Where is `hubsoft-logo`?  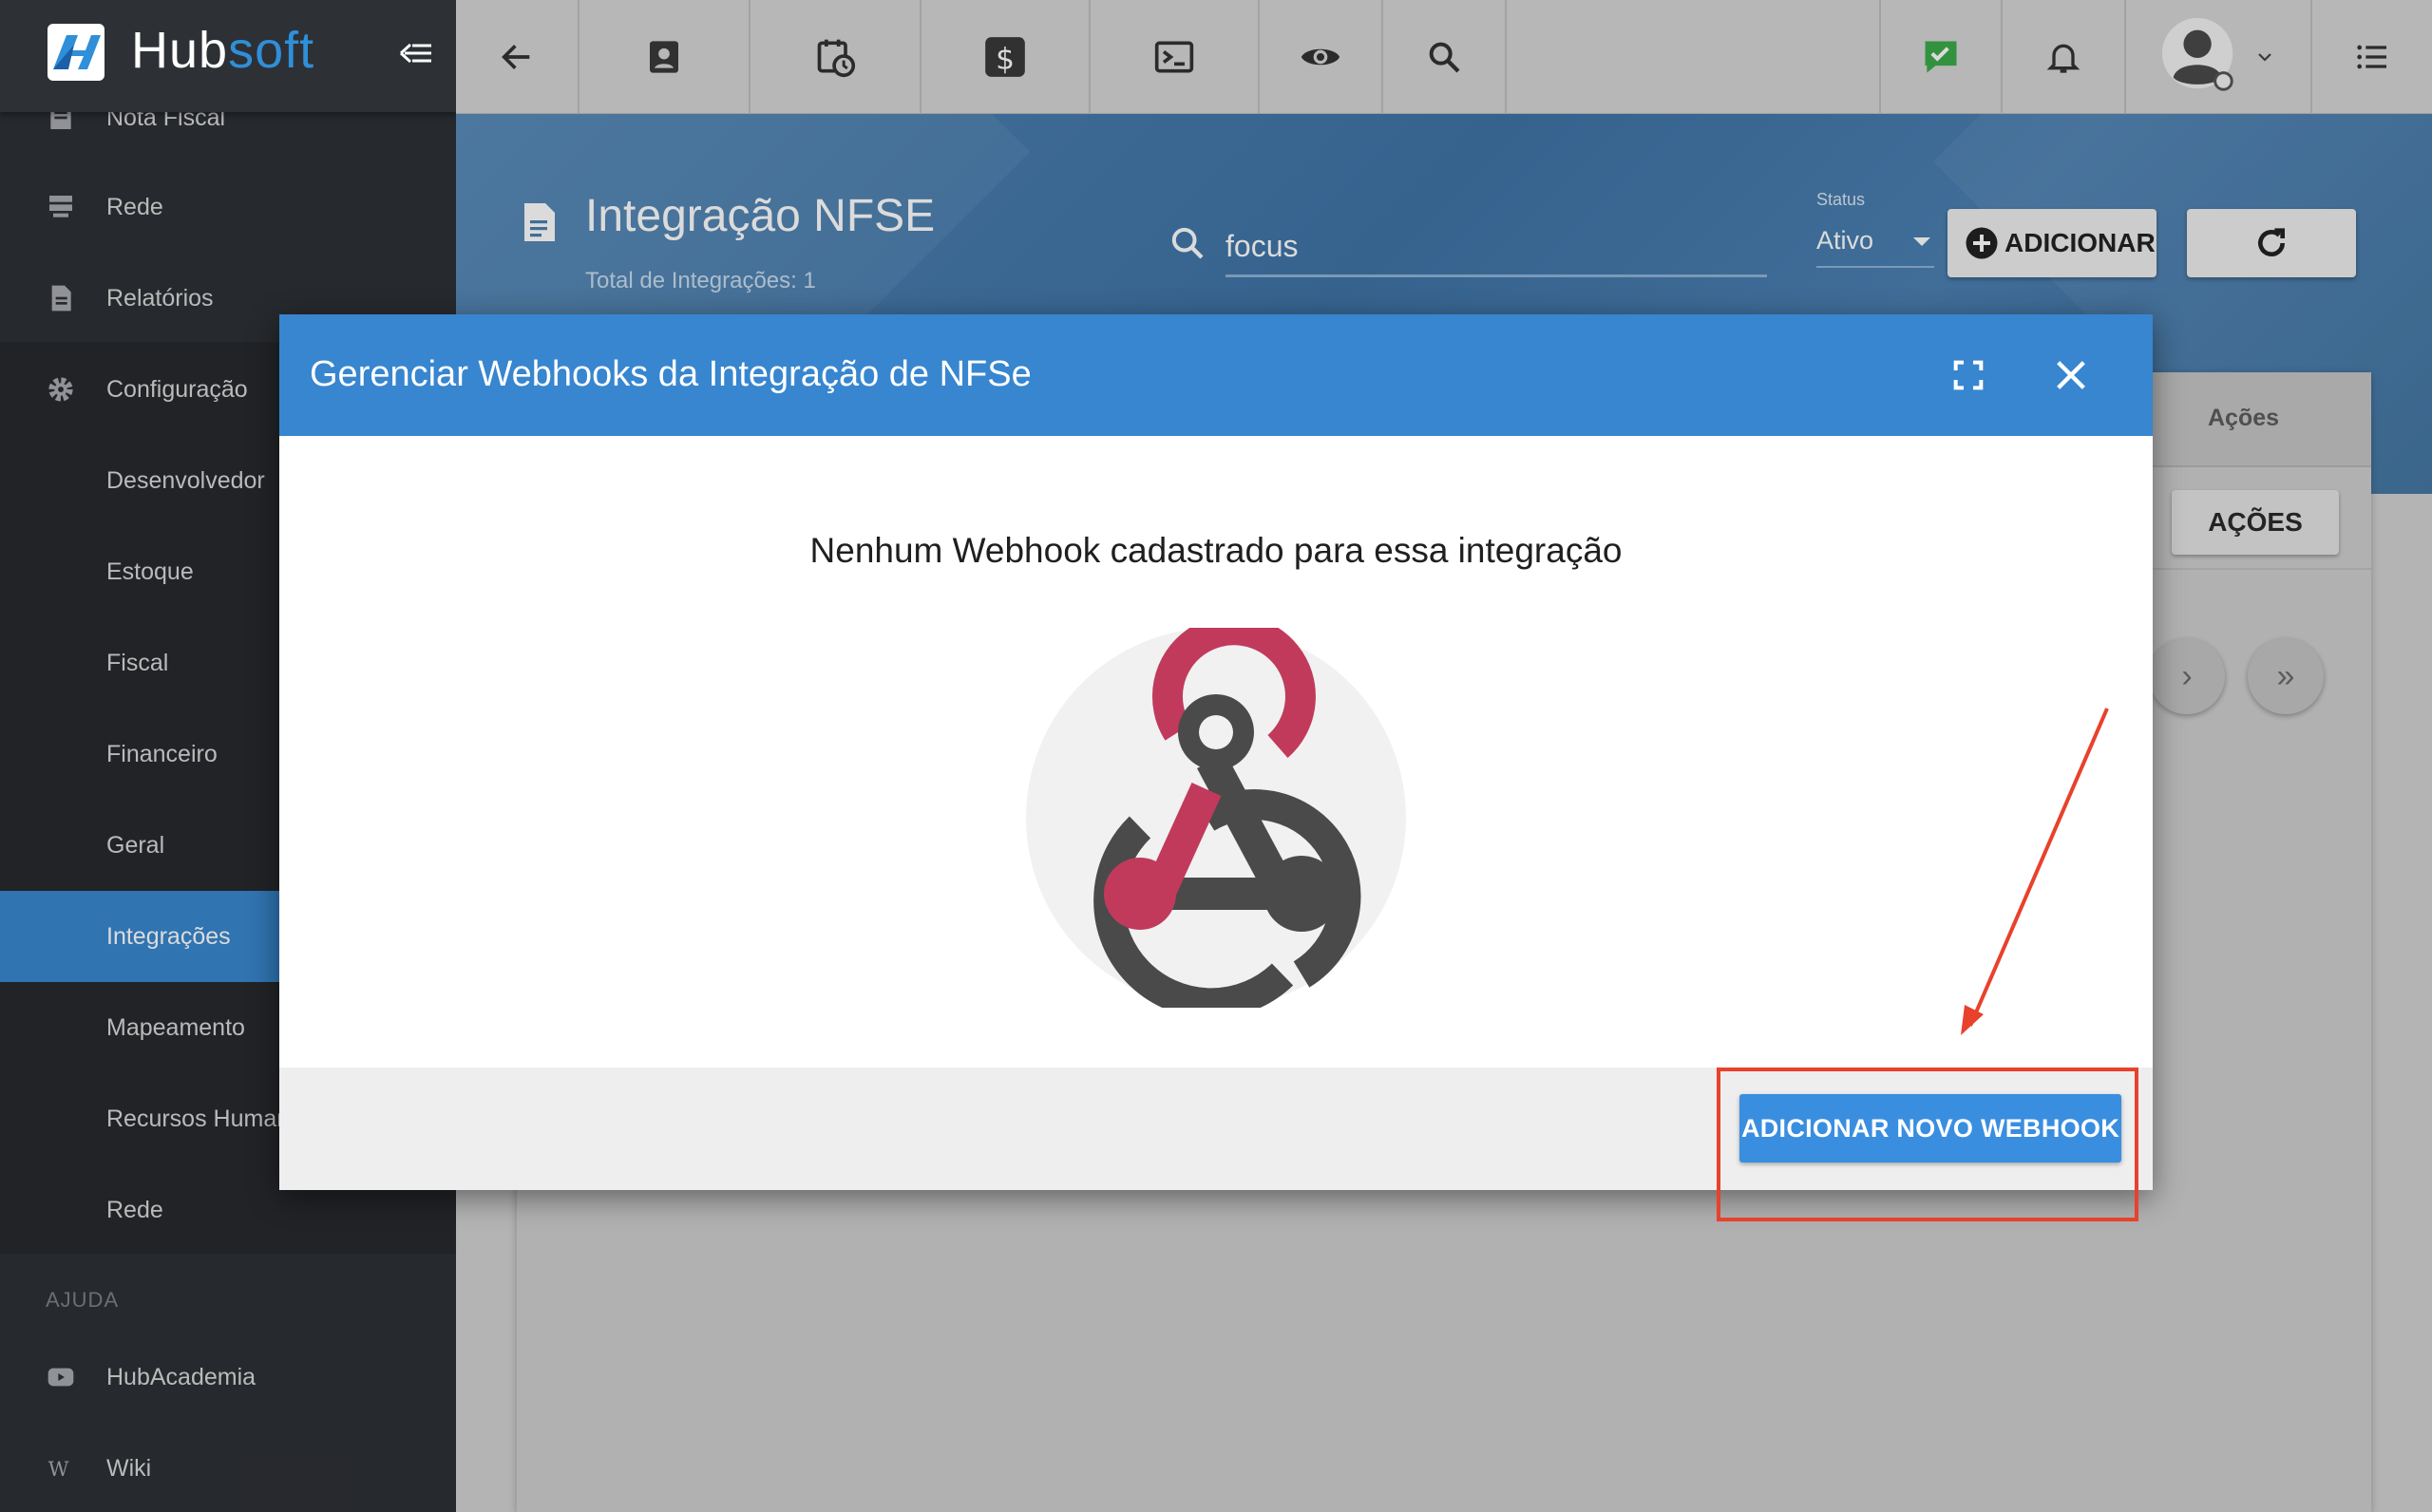
hubsoft-logo is located at coordinates (76, 53).